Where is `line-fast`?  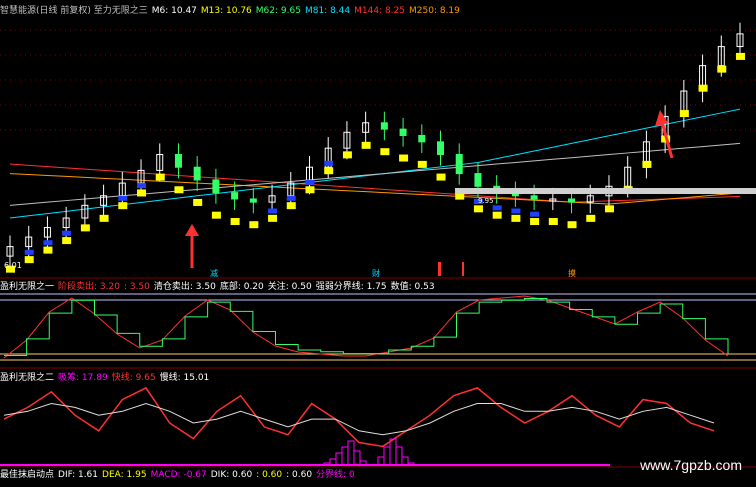
line-fast is located at coordinates (359, 417).